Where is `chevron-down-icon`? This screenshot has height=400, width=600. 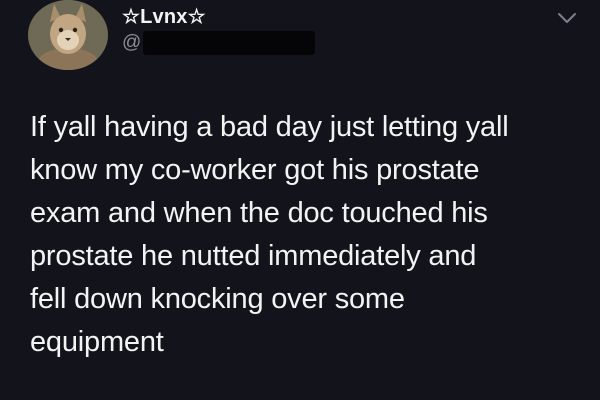
chevron-down-icon is located at coordinates (567, 18).